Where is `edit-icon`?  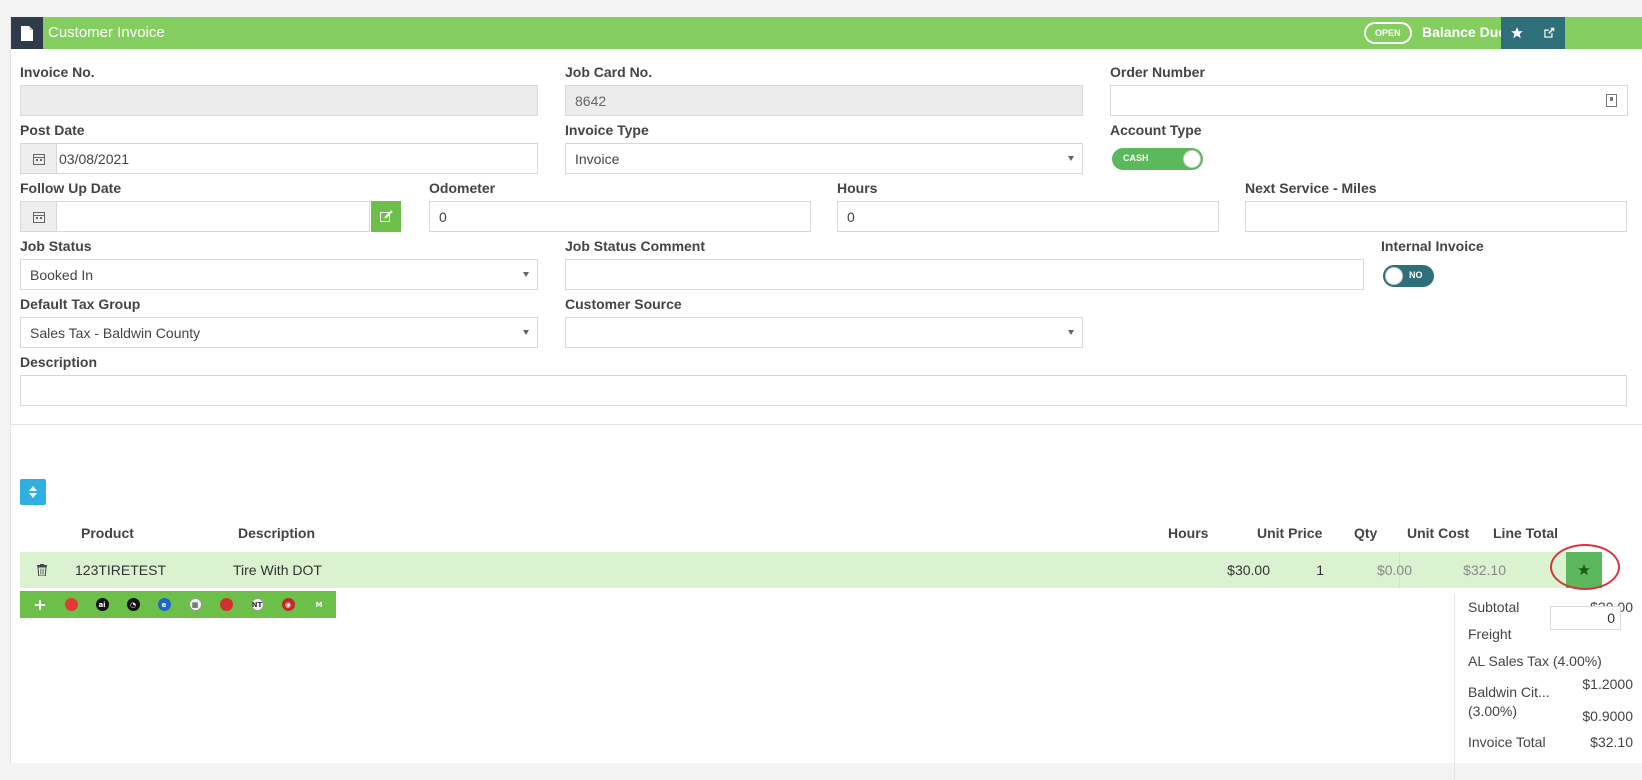
edit-icon is located at coordinates (386, 216).